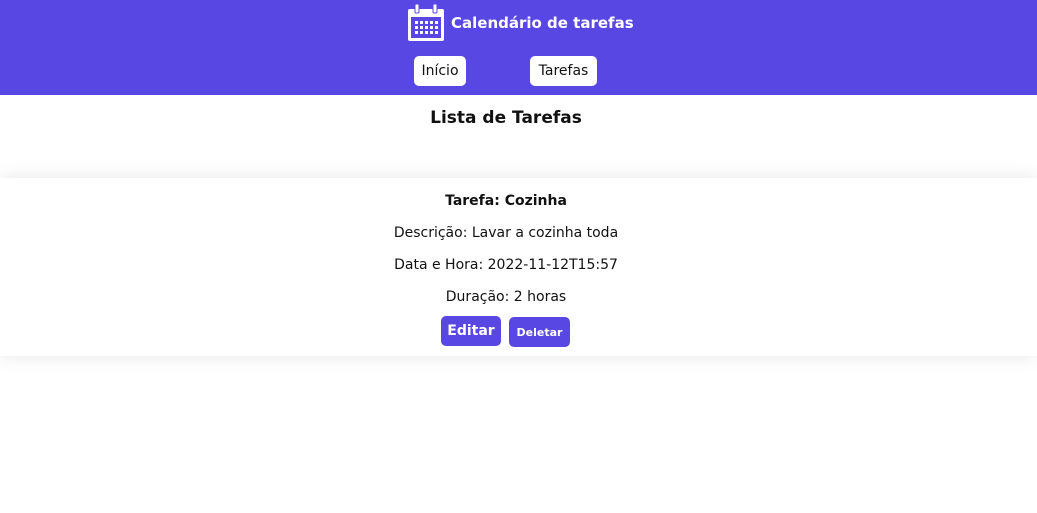  I want to click on page-title: Lista de Tarefas, so click(506, 118).